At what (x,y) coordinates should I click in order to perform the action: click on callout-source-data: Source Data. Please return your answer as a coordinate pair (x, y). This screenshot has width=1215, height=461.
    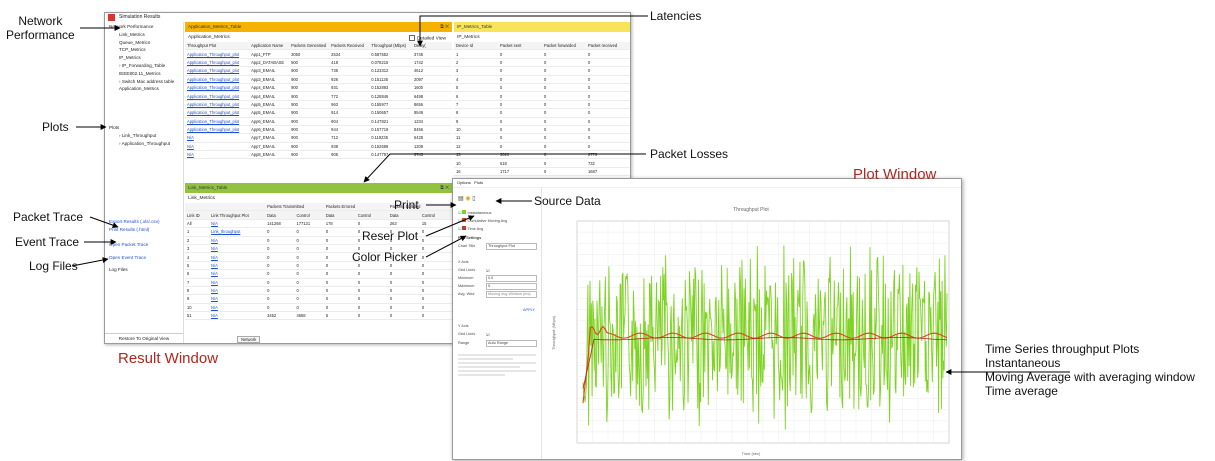
    Looking at the image, I should click on (567, 201).